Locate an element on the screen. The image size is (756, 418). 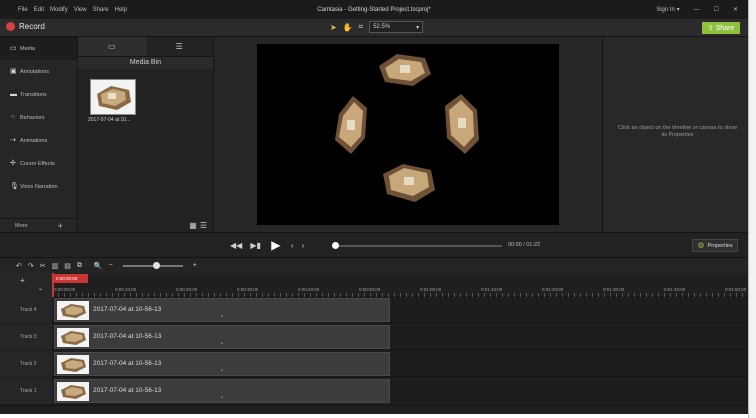
sidebar-item-transitions: ▬ Transitions is located at coordinates (38, 94).